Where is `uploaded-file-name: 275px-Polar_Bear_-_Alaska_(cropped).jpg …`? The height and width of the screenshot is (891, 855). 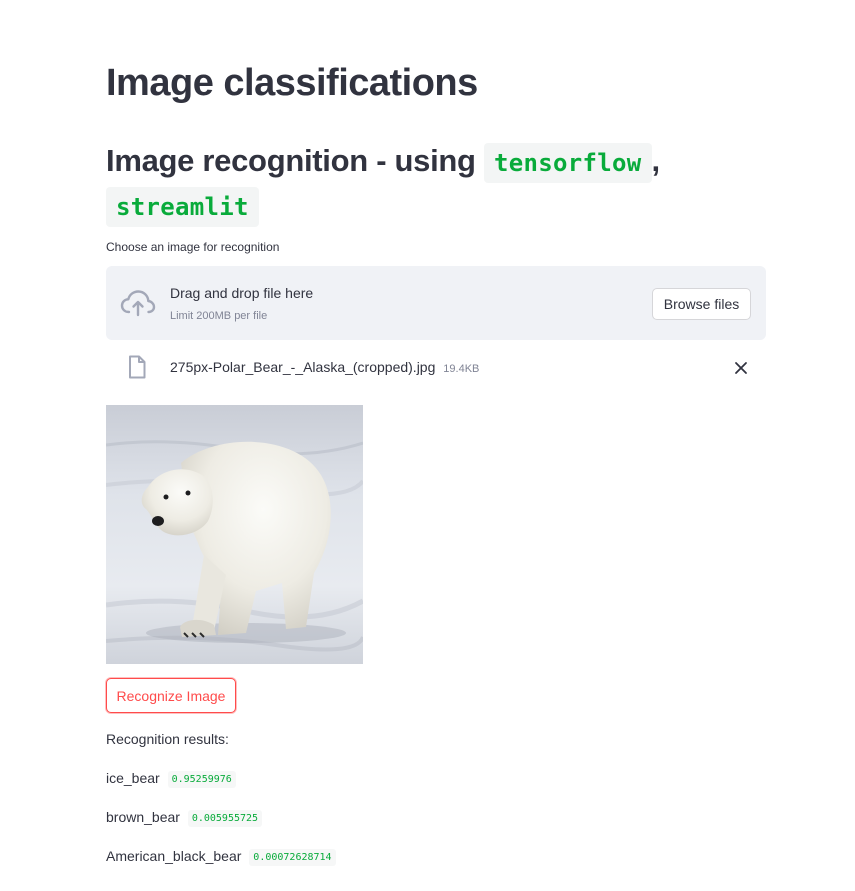 uploaded-file-name: 275px-Polar_Bear_-_Alaska_(cropped).jpg … is located at coordinates (324, 367).